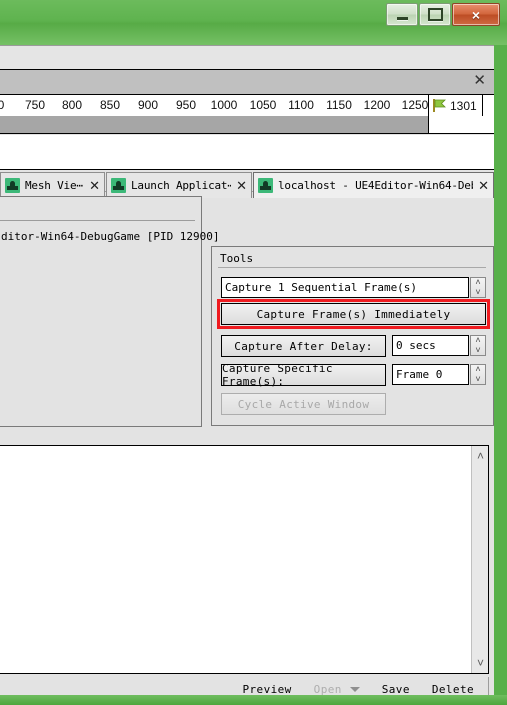 This screenshot has width=507, height=705. Describe the element at coordinates (247, 82) in the screenshot. I see `panel-header-bar: ✕` at that location.